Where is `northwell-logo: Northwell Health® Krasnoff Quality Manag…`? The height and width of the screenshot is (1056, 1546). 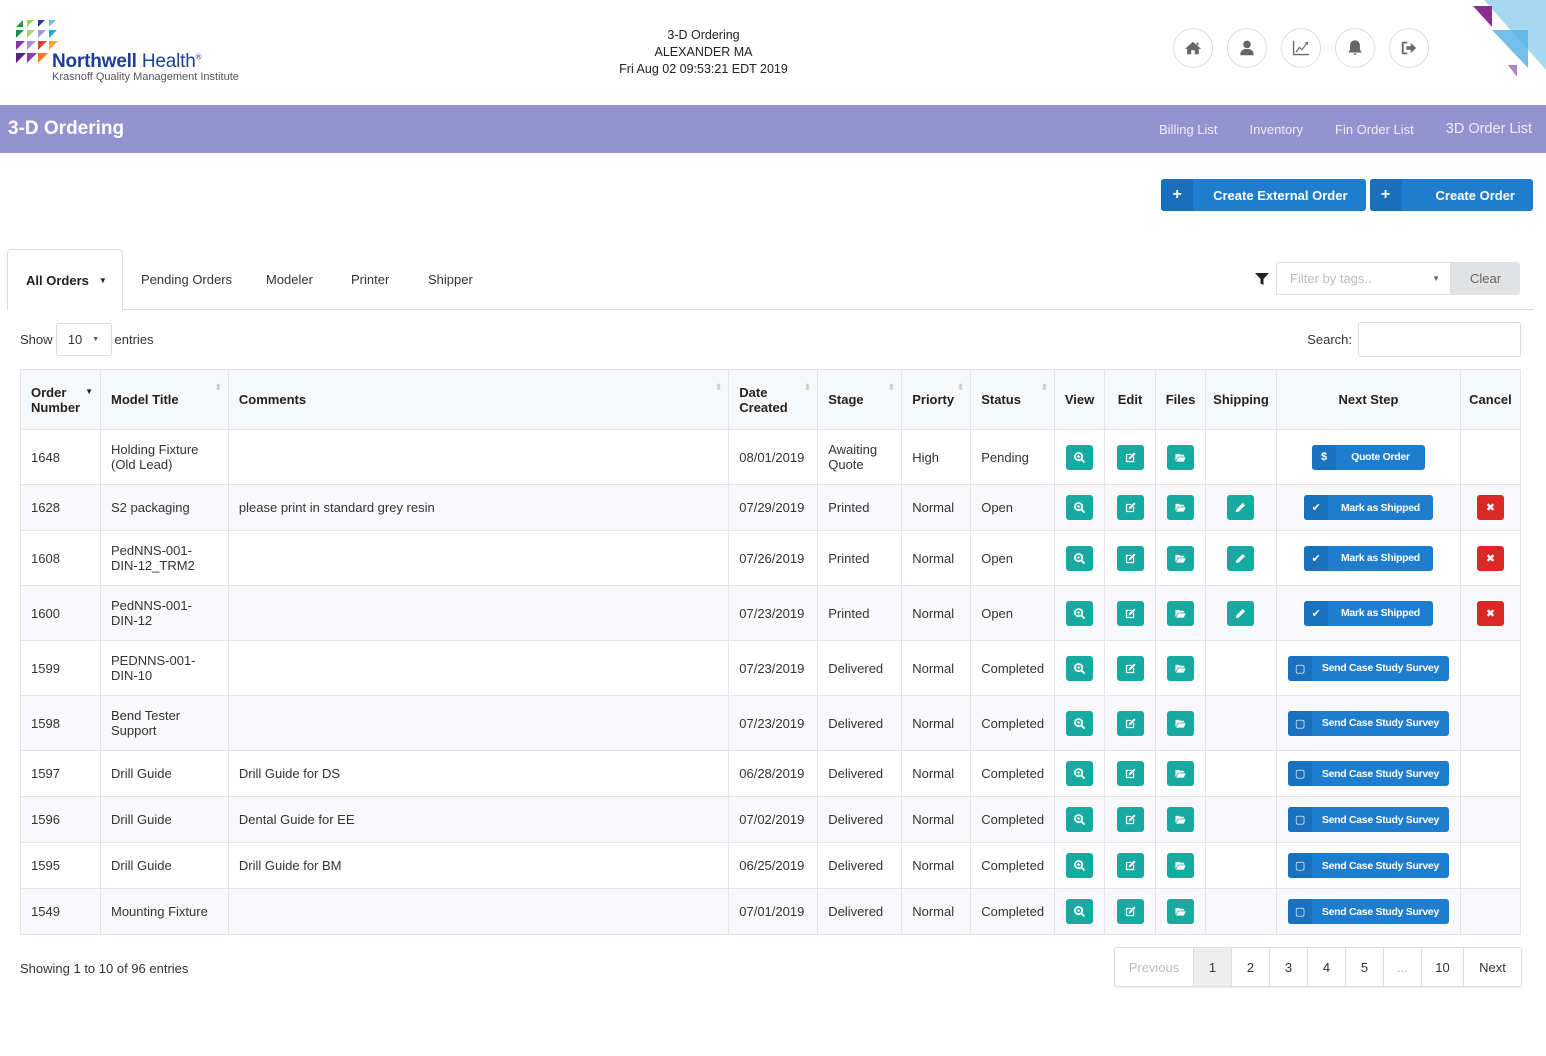 northwell-logo: Northwell Health® Krasnoff Quality Manag… is located at coordinates (146, 55).